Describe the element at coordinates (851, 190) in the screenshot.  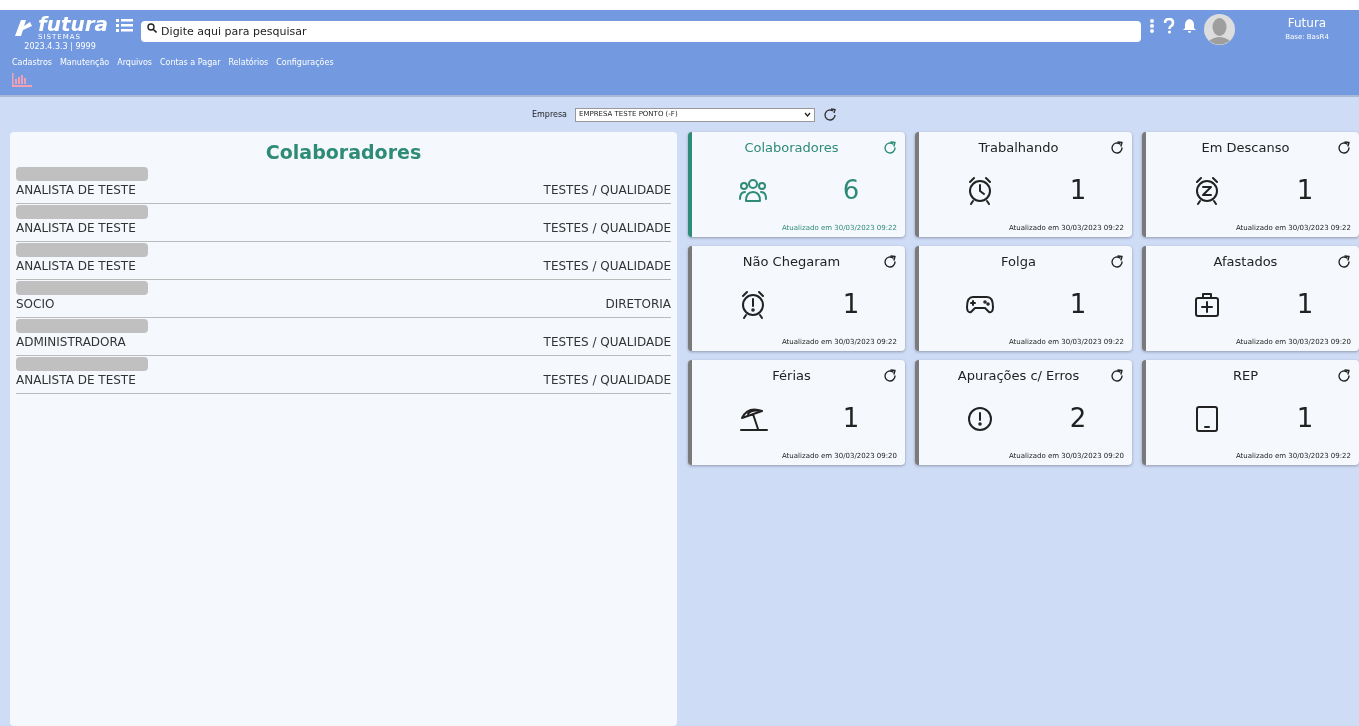
I see `count-value: 6` at that location.